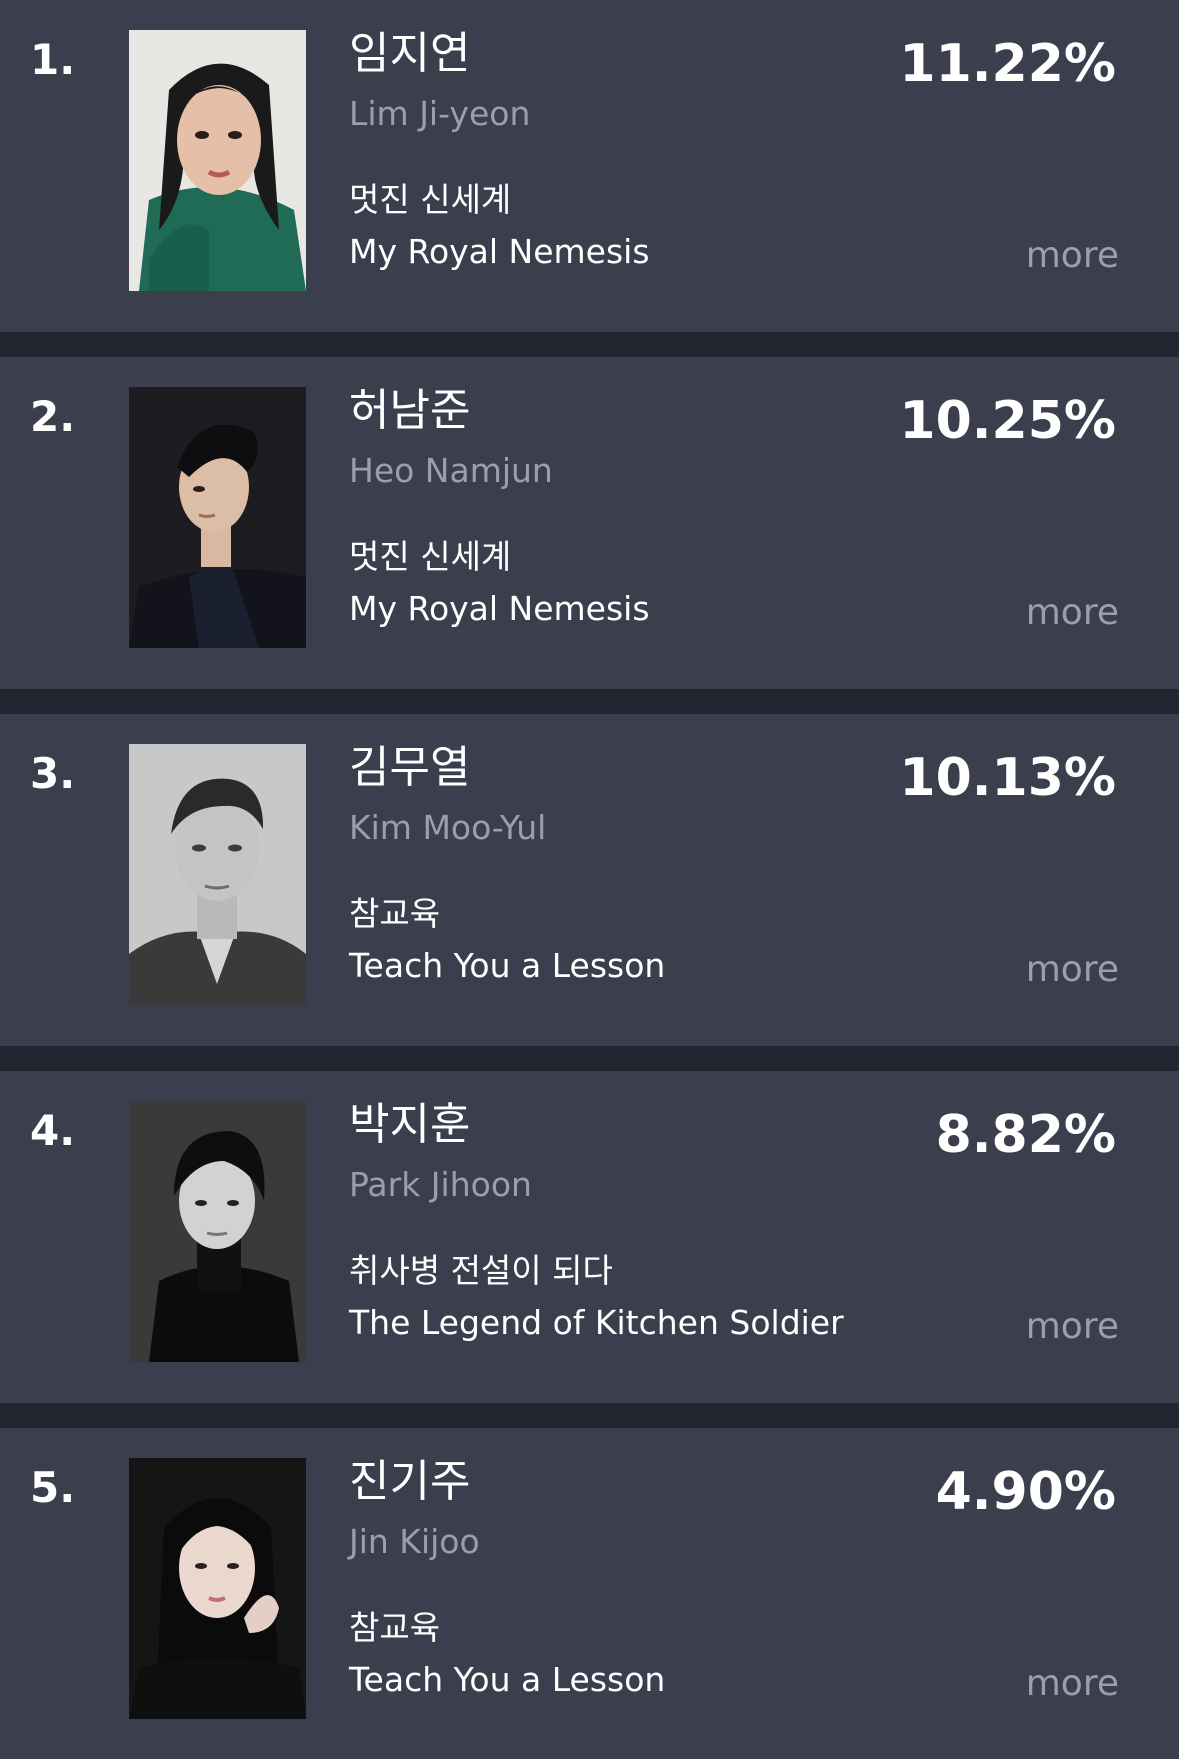 This screenshot has width=1179, height=1759. I want to click on show-title-english: The Legend of Kitchen Soldier, so click(596, 1322).